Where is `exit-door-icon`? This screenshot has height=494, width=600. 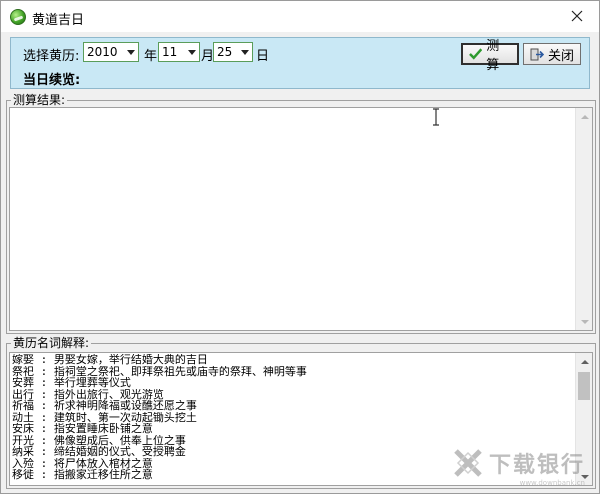
exit-door-icon is located at coordinates (537, 54).